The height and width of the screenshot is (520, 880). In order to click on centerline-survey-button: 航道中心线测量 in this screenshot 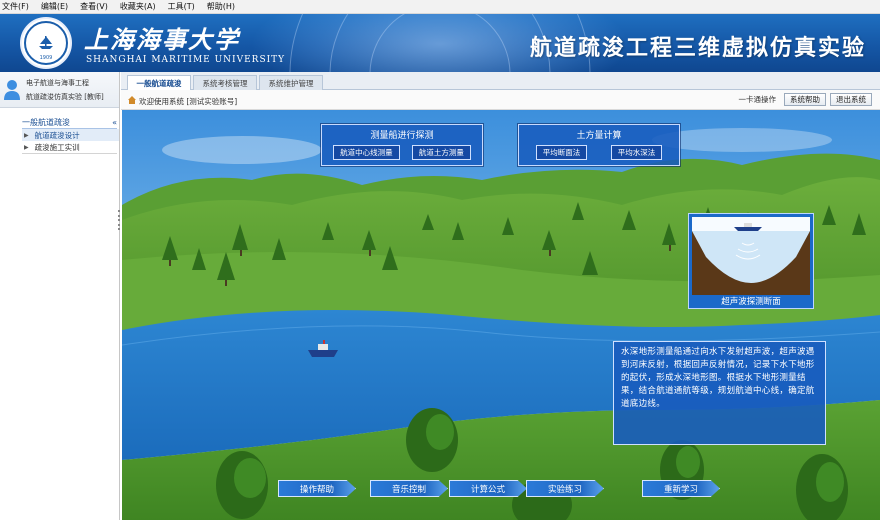, I will do `click(366, 152)`.